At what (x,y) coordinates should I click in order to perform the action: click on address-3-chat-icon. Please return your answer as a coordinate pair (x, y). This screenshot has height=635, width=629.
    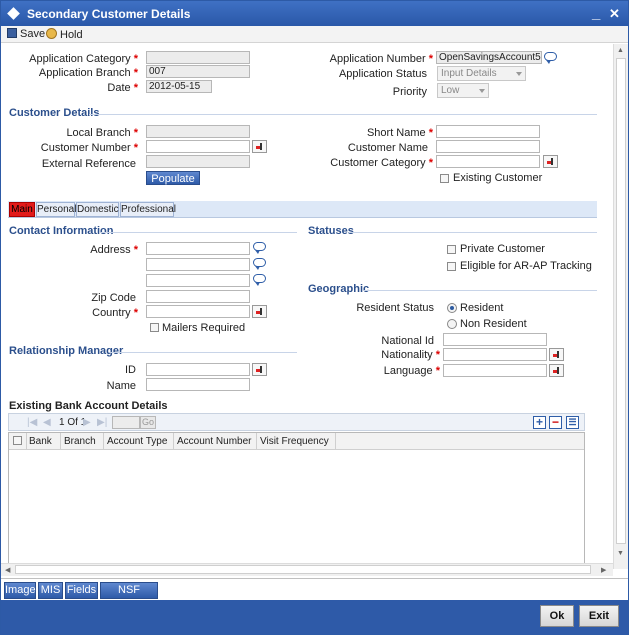
    Looking at the image, I should click on (259, 280).